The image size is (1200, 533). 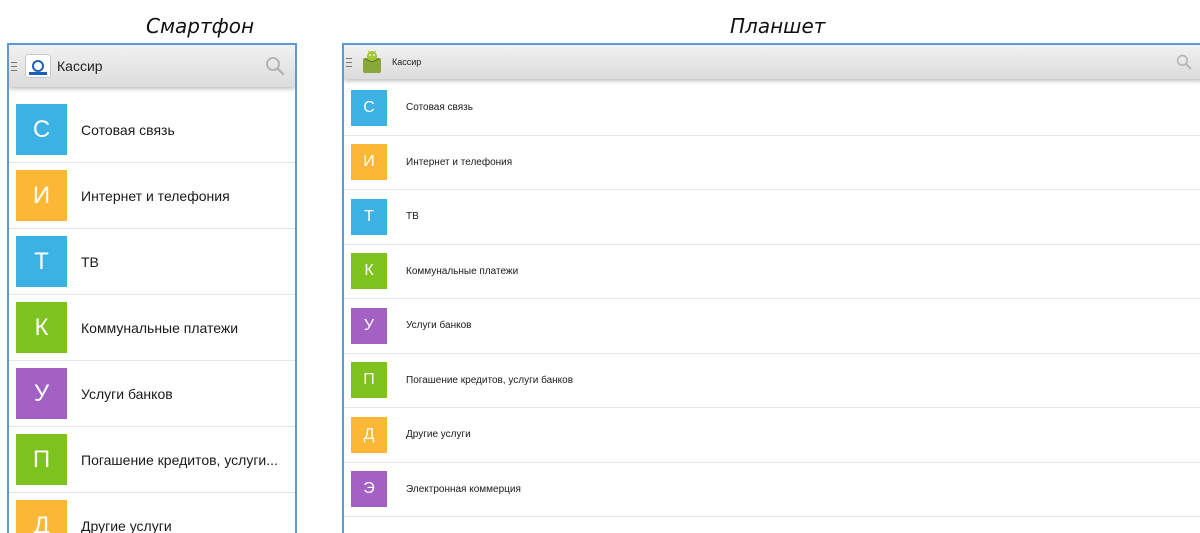 I want to click on kassir-logo-icon, so click(x=38, y=66).